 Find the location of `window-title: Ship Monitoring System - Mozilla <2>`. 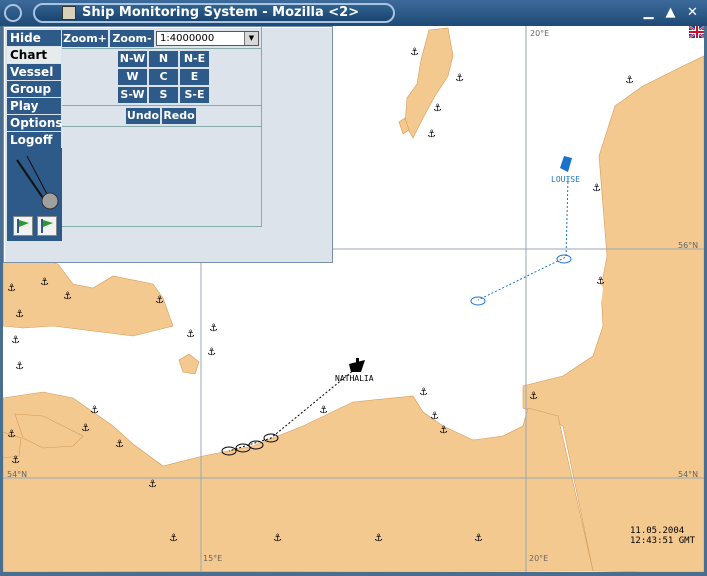

window-title: Ship Monitoring System - Mozilla <2> is located at coordinates (221, 12).